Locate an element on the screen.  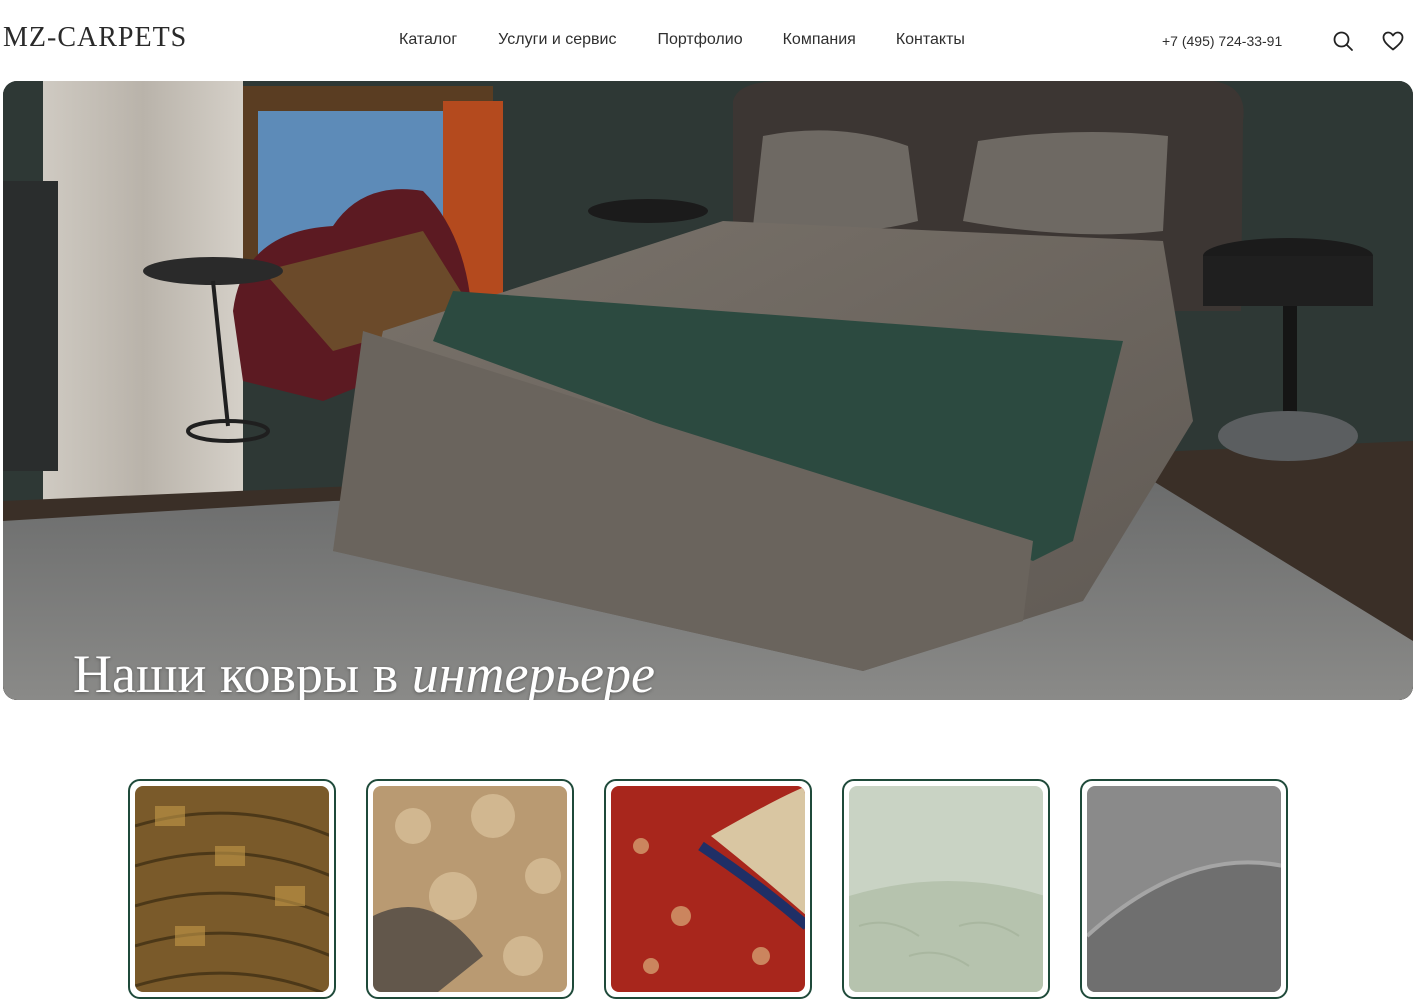
category-image-carved is located at coordinates (470, 889).